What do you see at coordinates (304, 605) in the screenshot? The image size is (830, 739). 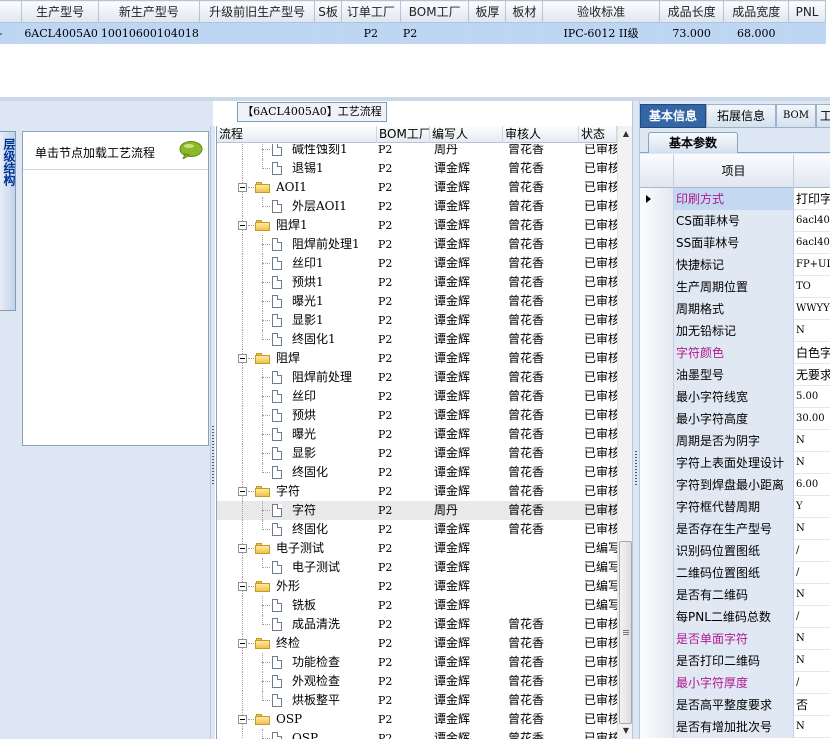 I see `tree-node-label: 铣板` at bounding box center [304, 605].